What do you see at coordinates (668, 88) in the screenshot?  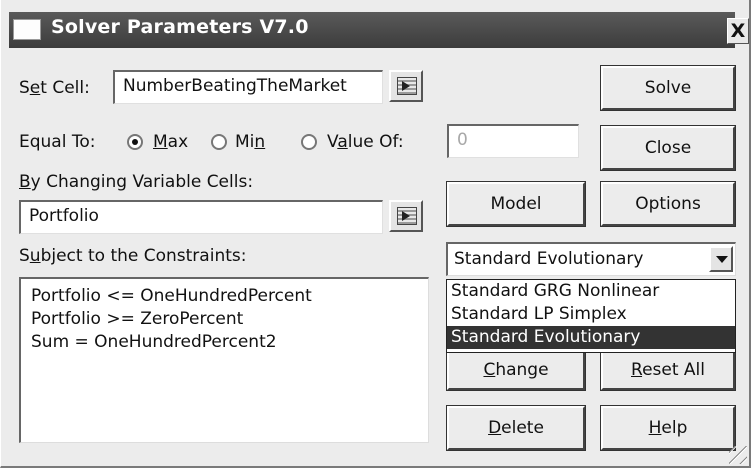 I see `solve-button: Solve` at bounding box center [668, 88].